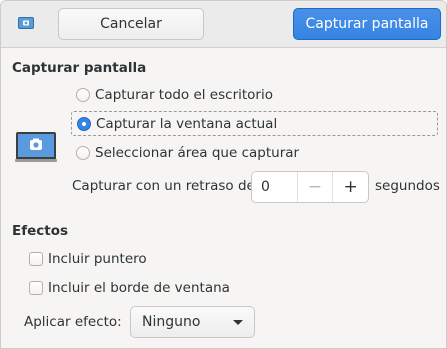 Image resolution: width=447 pixels, height=349 pixels. What do you see at coordinates (367, 24) in the screenshot?
I see `capture-screenshot-button: Capturar pantalla` at bounding box center [367, 24].